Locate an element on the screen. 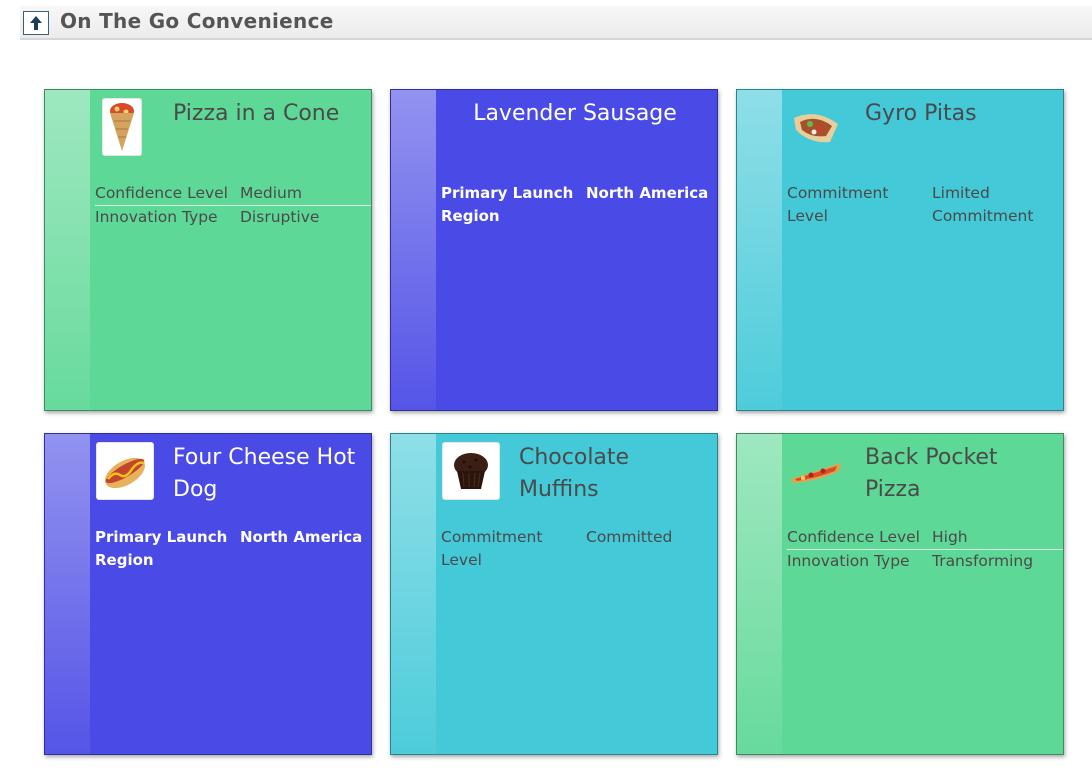  field-value: Committed is located at coordinates (629, 537).